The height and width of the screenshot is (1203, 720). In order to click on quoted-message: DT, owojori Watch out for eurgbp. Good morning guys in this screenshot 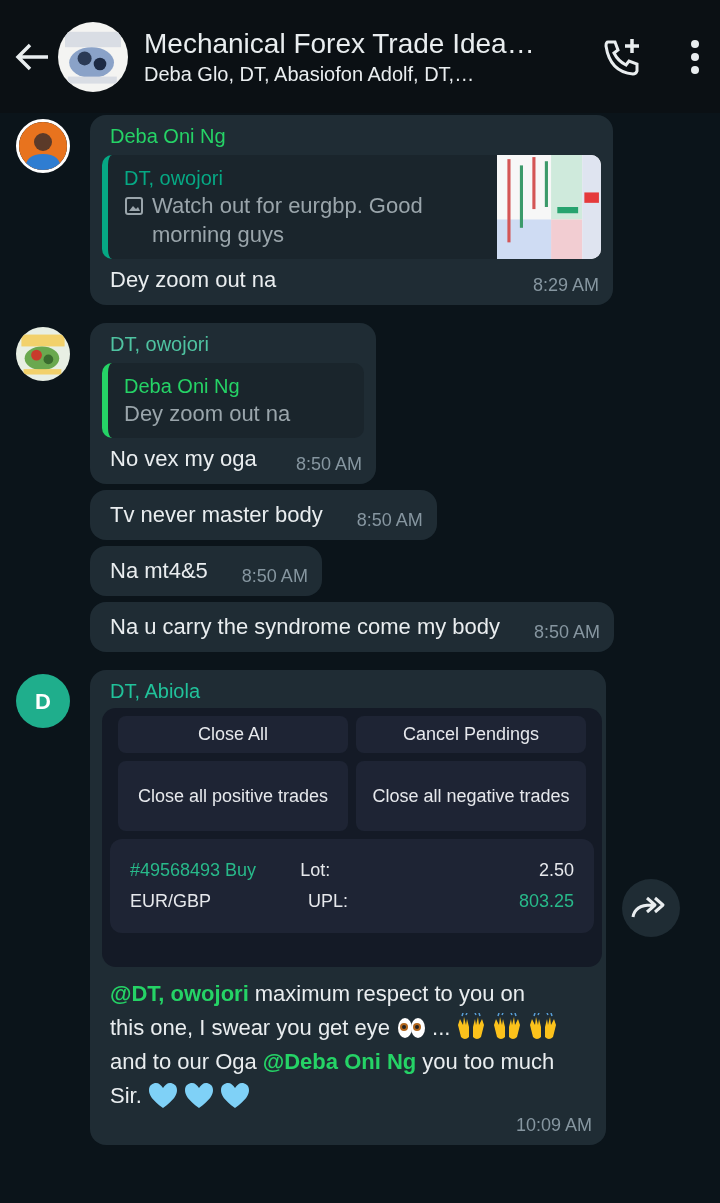, I will do `click(351, 207)`.